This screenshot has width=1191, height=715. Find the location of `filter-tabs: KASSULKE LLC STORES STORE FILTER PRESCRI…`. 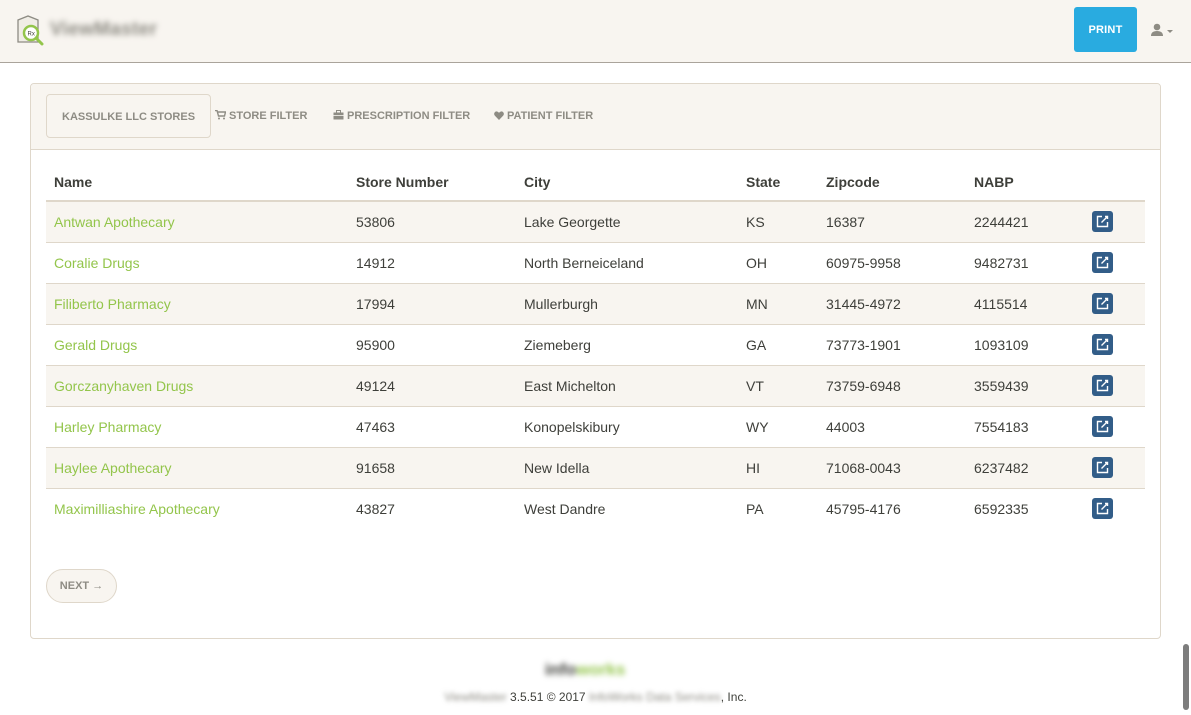

filter-tabs: KASSULKE LLC STORES STORE FILTER PRESCRI… is located at coordinates (595, 117).